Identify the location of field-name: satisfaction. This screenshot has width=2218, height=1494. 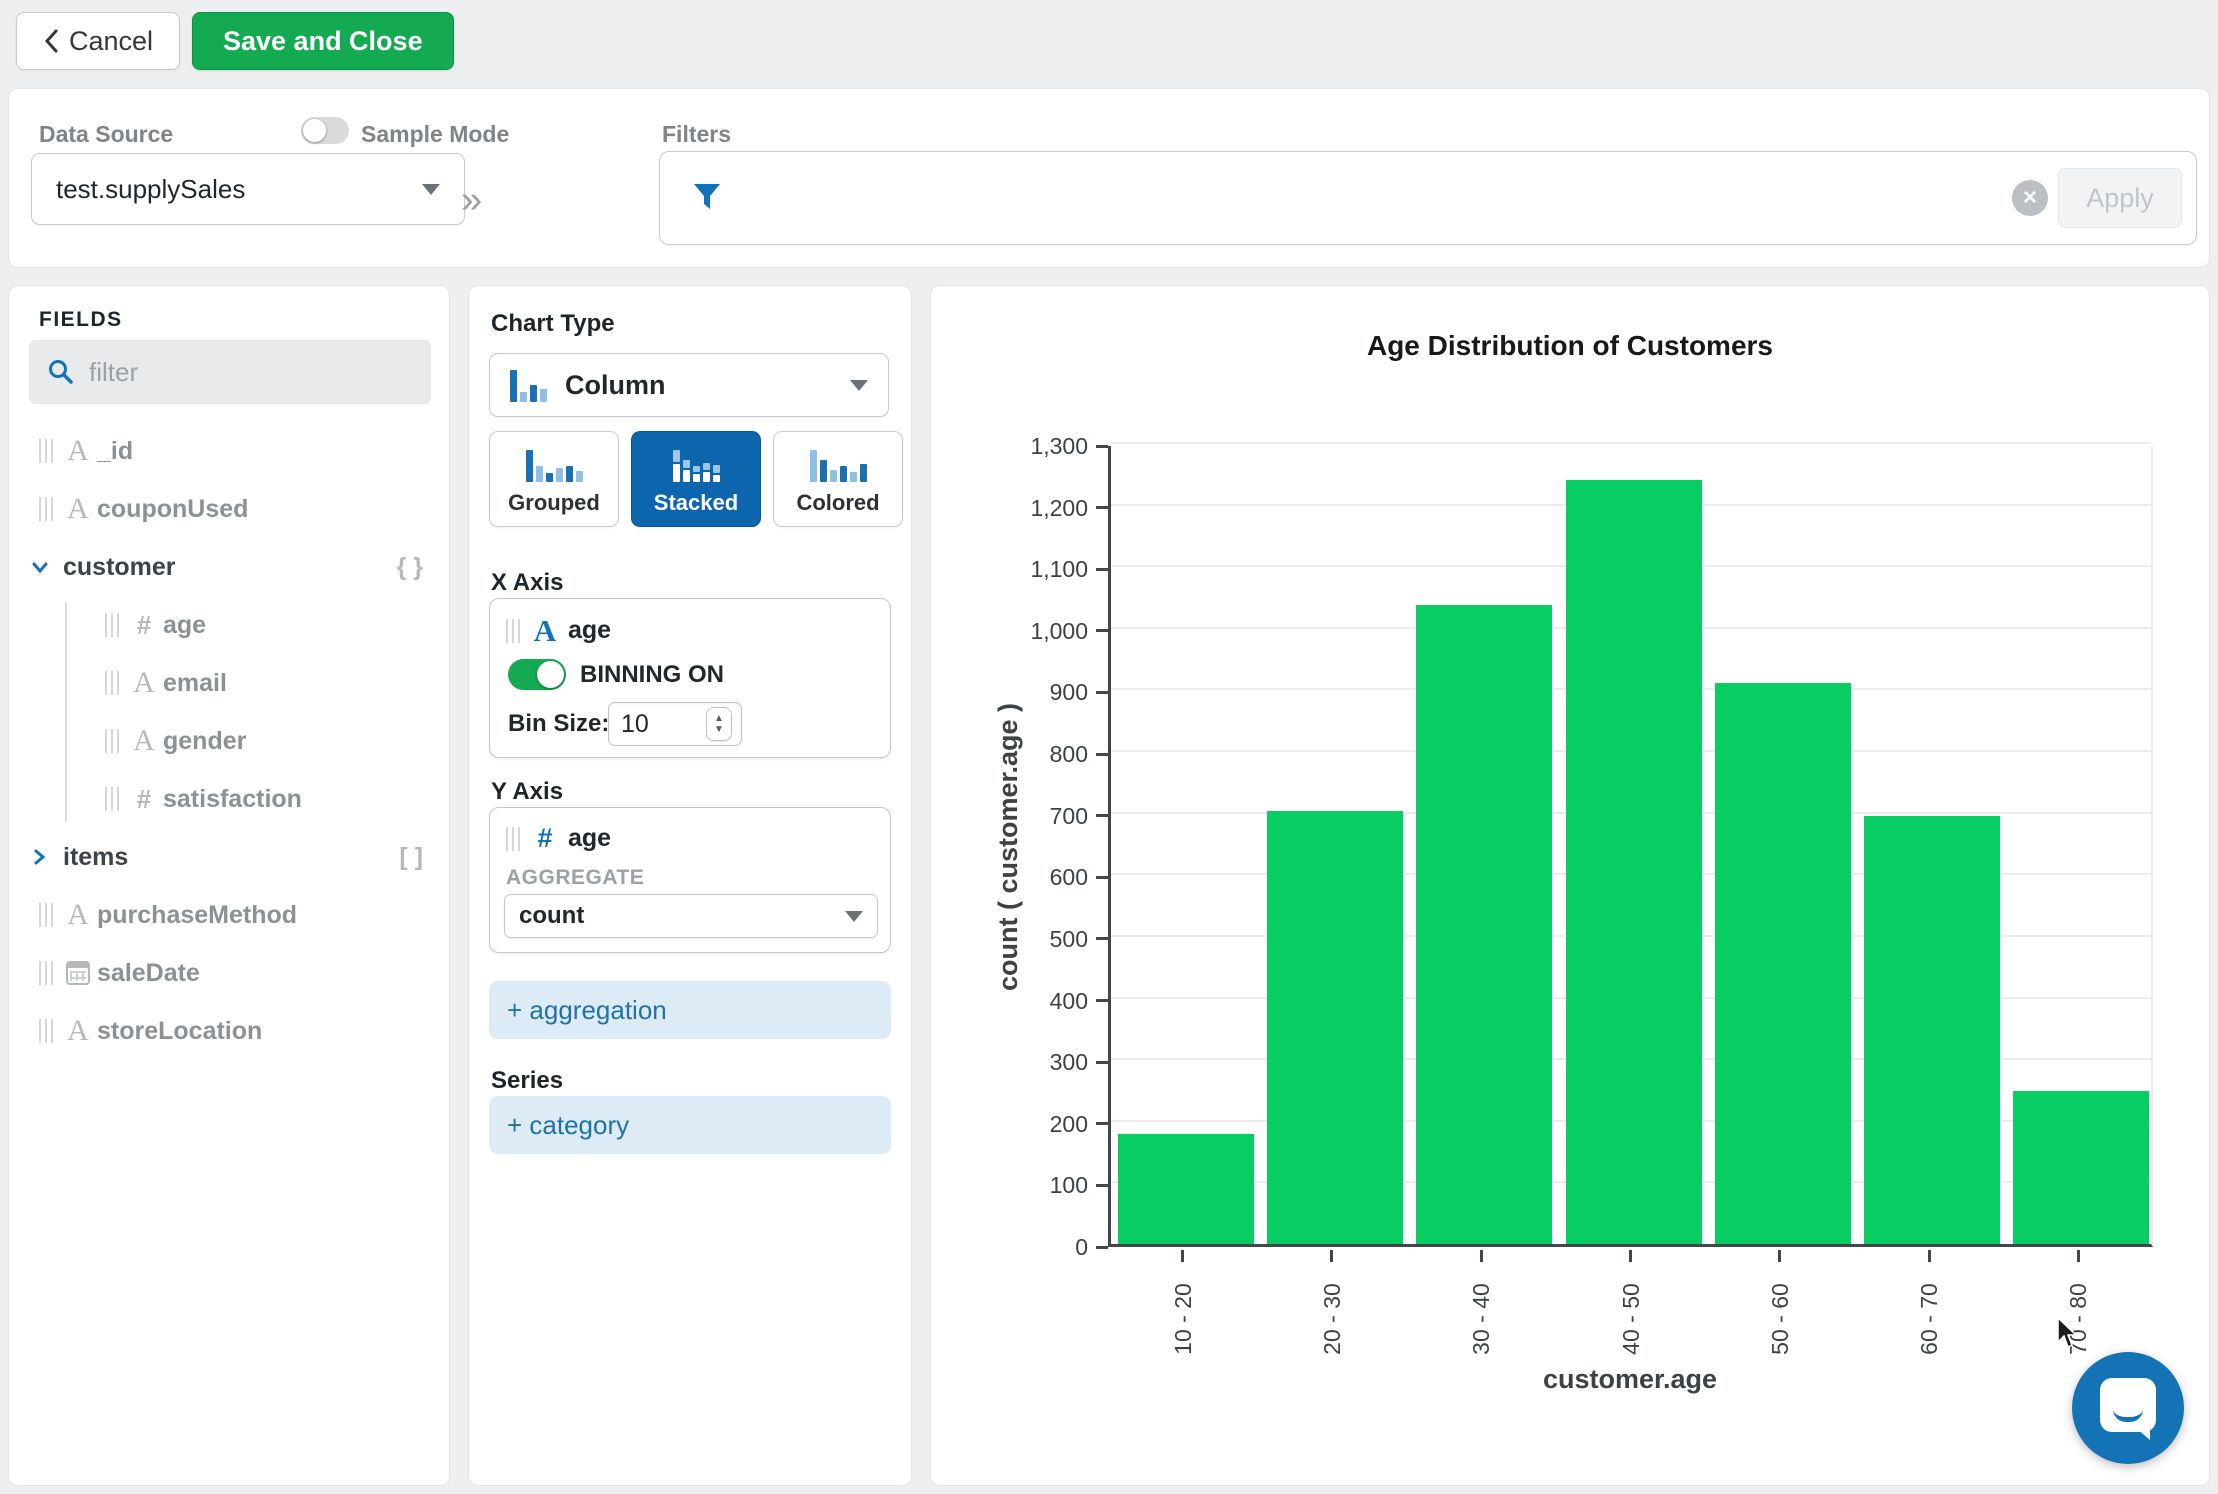
(232, 798).